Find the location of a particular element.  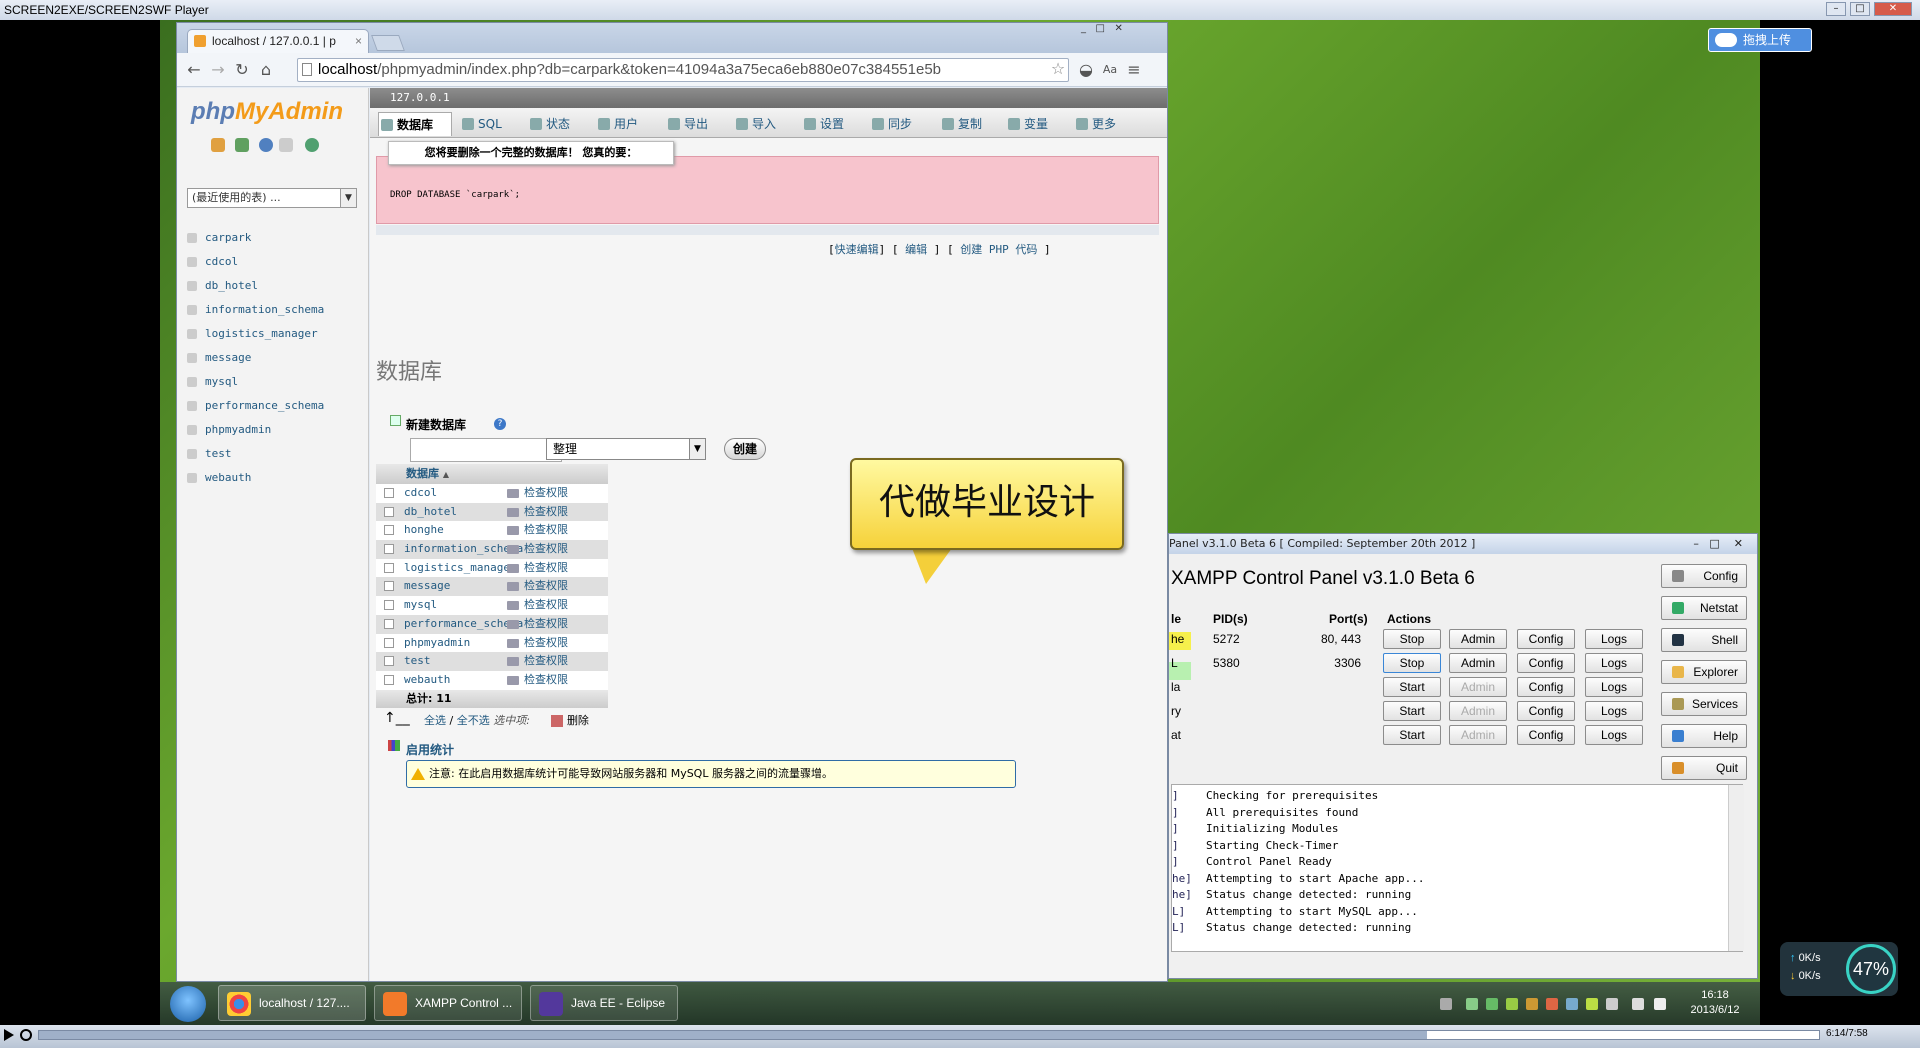

db-name-link: mysql is located at coordinates (420, 605).